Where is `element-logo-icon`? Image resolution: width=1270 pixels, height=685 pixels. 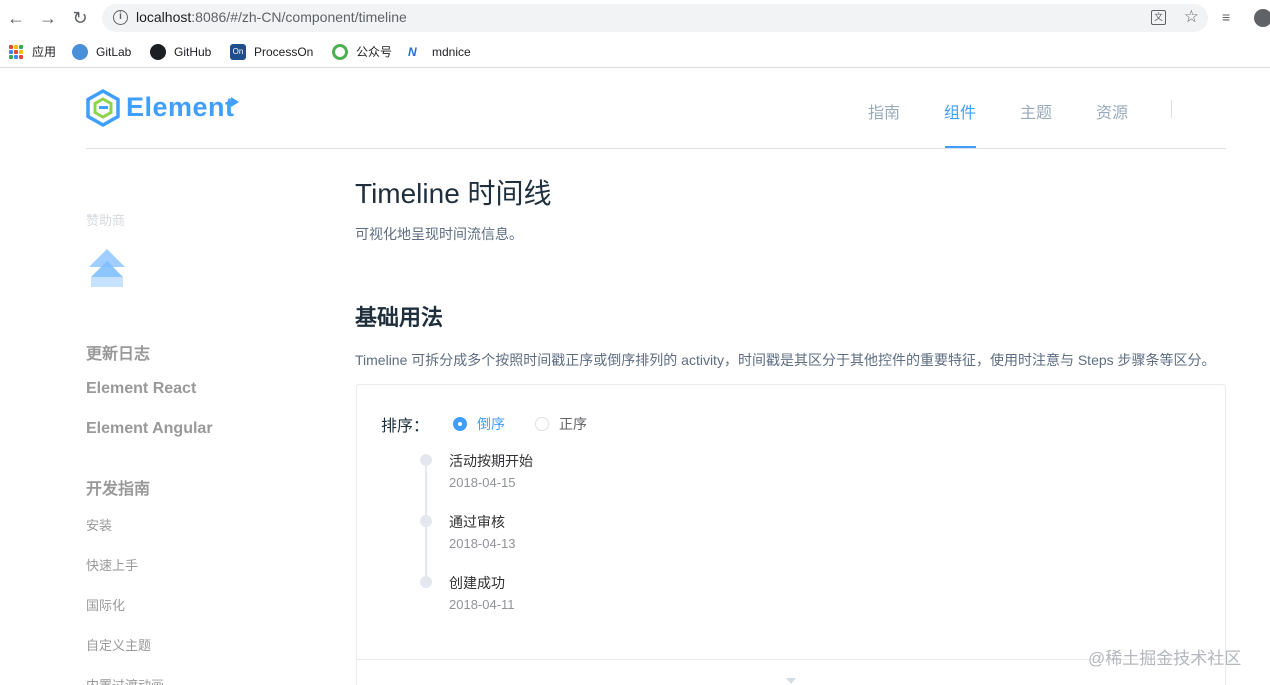
element-logo-icon is located at coordinates (103, 108).